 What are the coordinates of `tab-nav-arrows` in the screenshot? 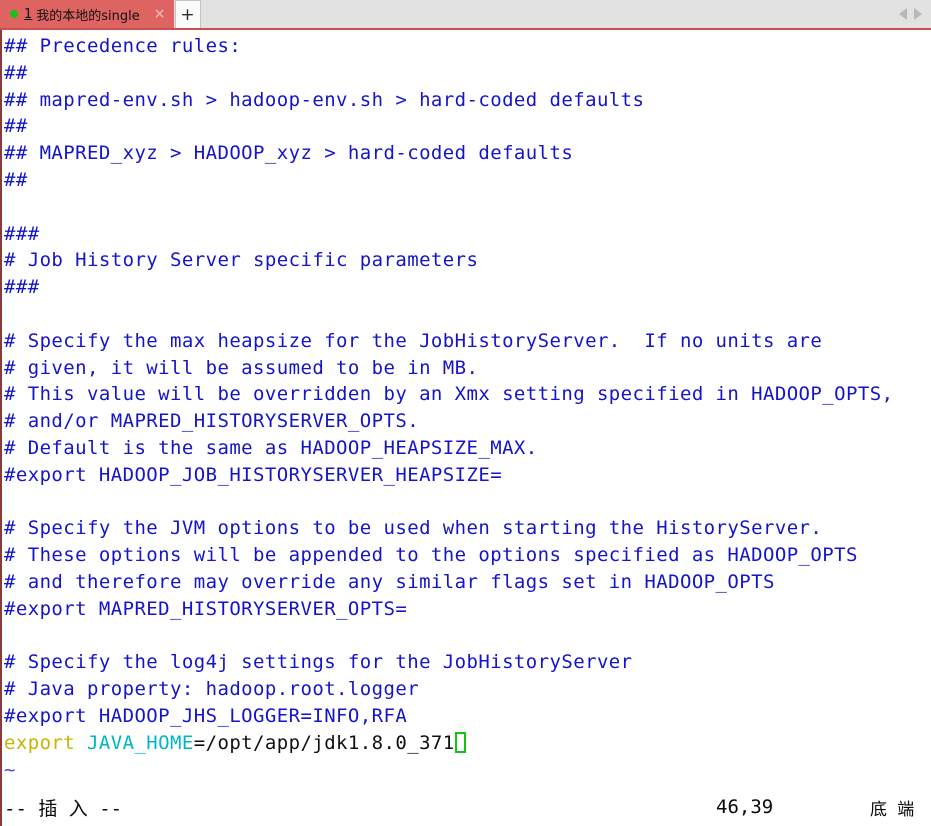 It's located at (915, 14).